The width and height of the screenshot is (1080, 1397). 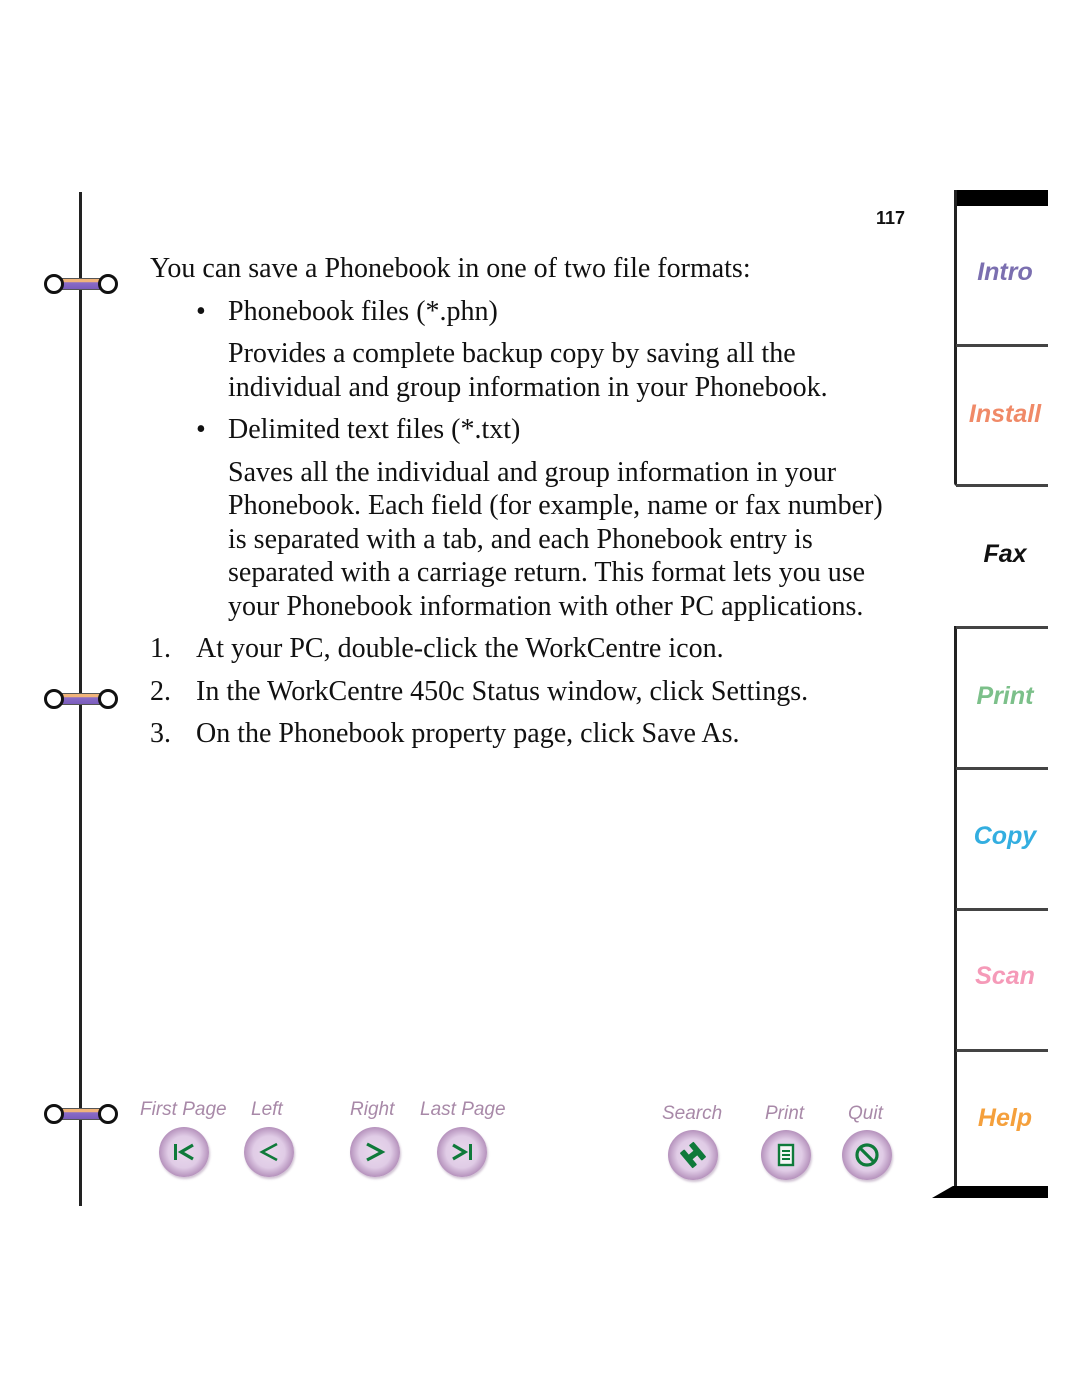 I want to click on right-button, so click(x=375, y=1152).